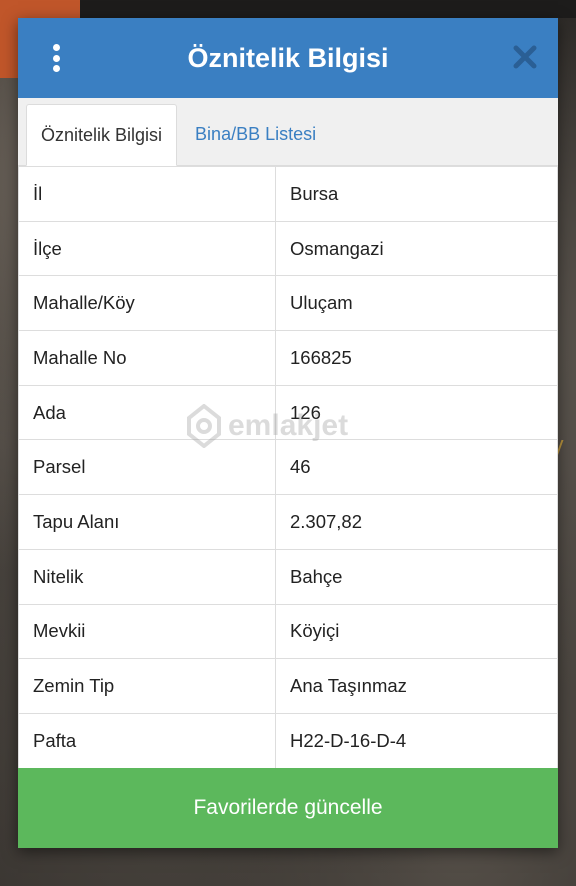 The image size is (576, 886). I want to click on tab-attribute-info: Öznitelik Bilgisi, so click(102, 135).